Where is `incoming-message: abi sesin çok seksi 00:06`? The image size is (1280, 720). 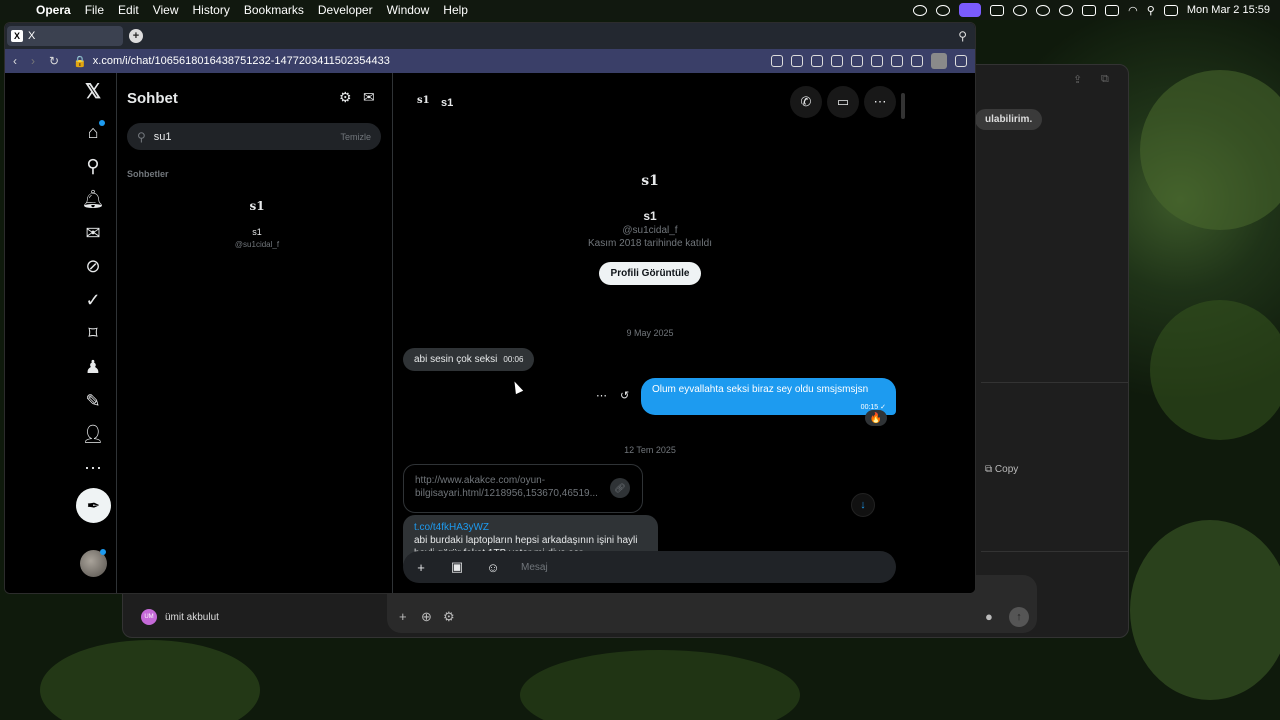
incoming-message: abi sesin çok seksi 00:06 is located at coordinates (469, 359).